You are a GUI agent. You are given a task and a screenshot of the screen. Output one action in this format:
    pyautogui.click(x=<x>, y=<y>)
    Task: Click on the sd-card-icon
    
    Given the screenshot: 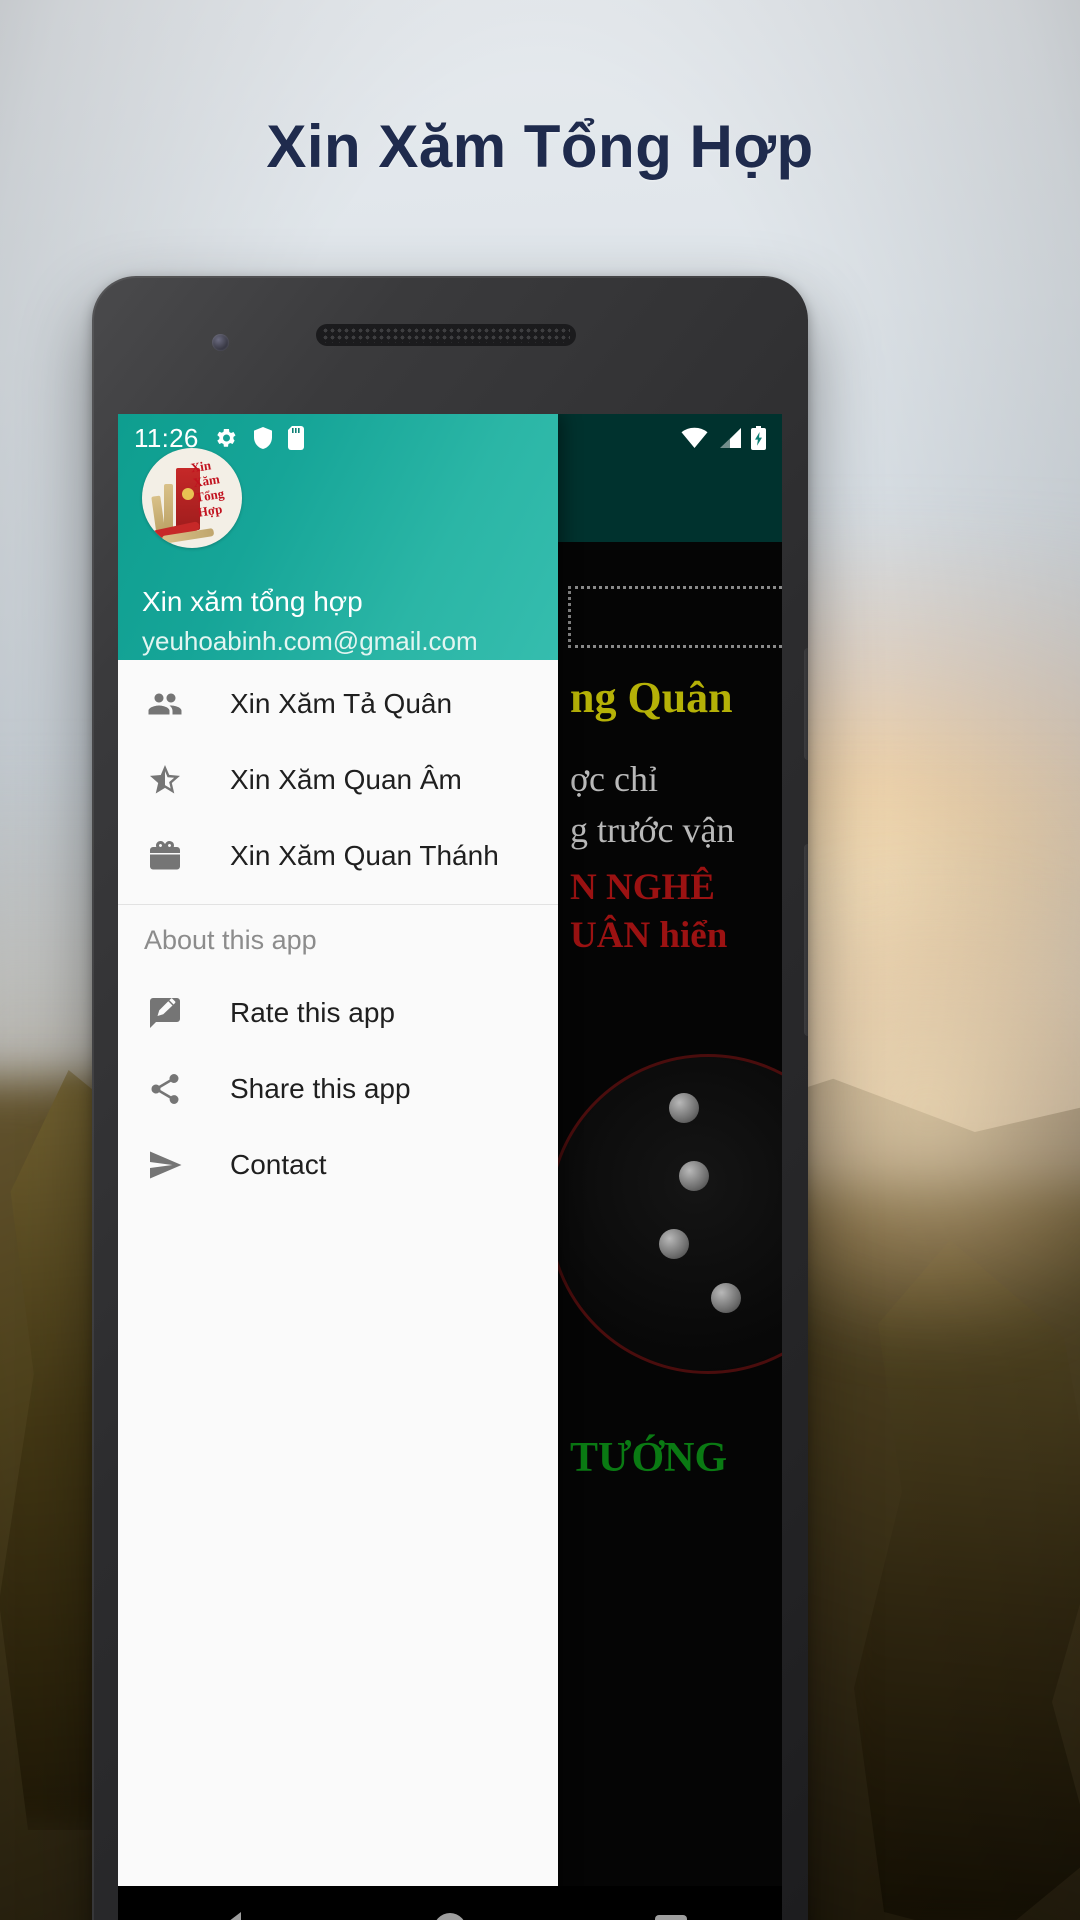 What is the action you would take?
    pyautogui.click(x=296, y=438)
    